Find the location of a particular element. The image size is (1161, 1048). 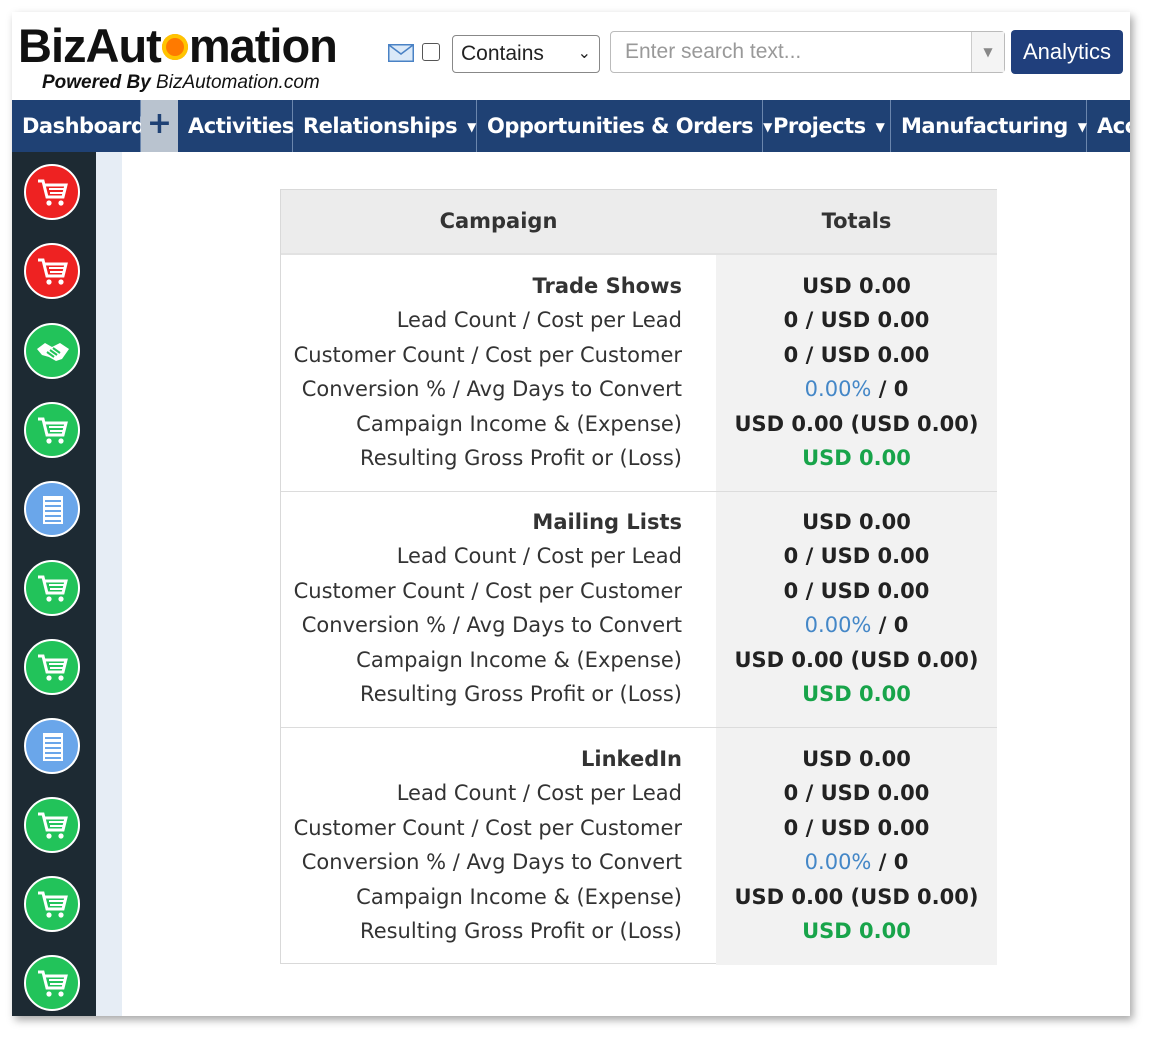

nav-accounting-label: Acc is located at coordinates (1113, 126).